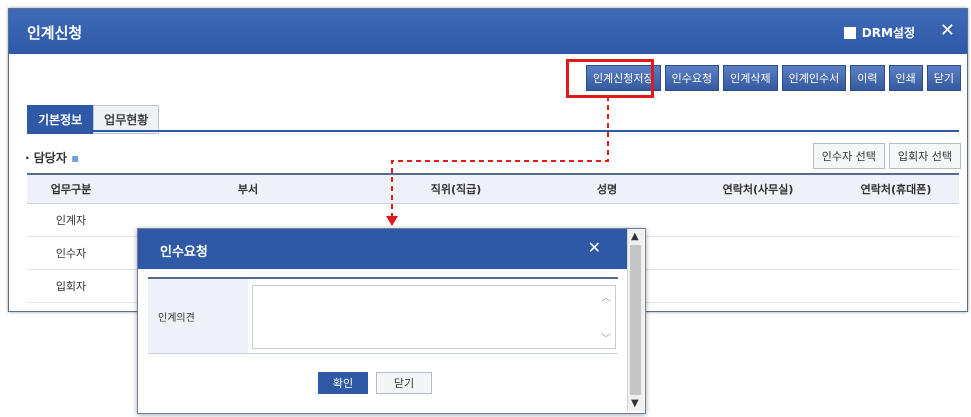 This screenshot has width=971, height=417. Describe the element at coordinates (184, 252) in the screenshot. I see `dialog-title: 인수요청` at that location.